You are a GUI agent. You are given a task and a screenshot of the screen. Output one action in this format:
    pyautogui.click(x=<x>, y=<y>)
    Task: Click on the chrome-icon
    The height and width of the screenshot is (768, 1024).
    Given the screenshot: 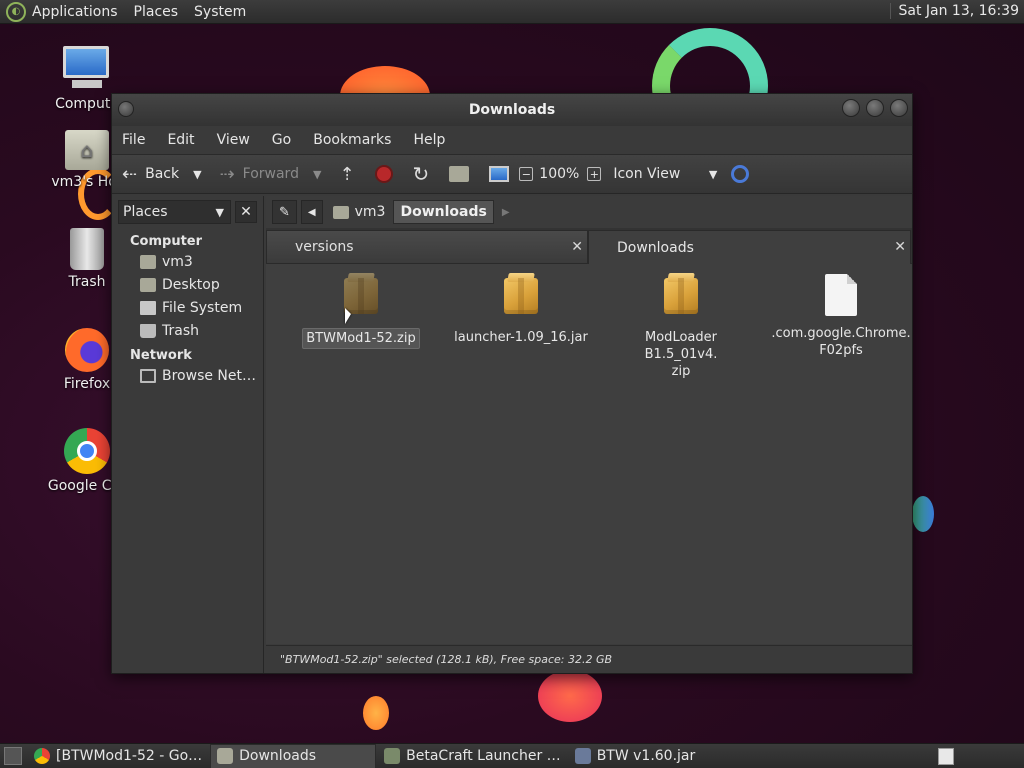 What is the action you would take?
    pyautogui.click(x=87, y=451)
    